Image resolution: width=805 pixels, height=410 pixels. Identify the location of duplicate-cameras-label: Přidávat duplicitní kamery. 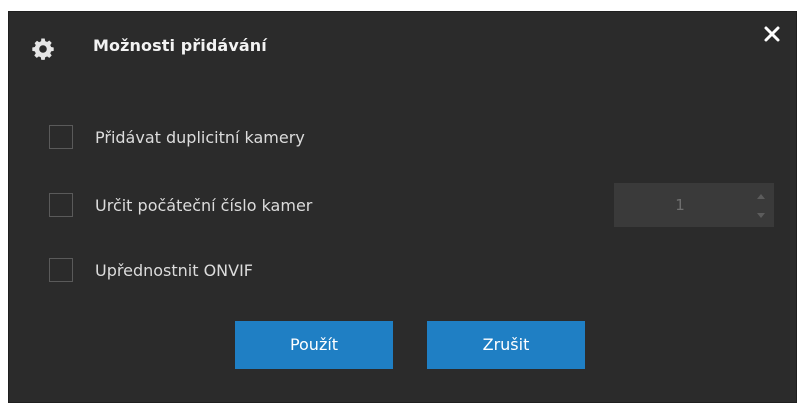
(200, 137).